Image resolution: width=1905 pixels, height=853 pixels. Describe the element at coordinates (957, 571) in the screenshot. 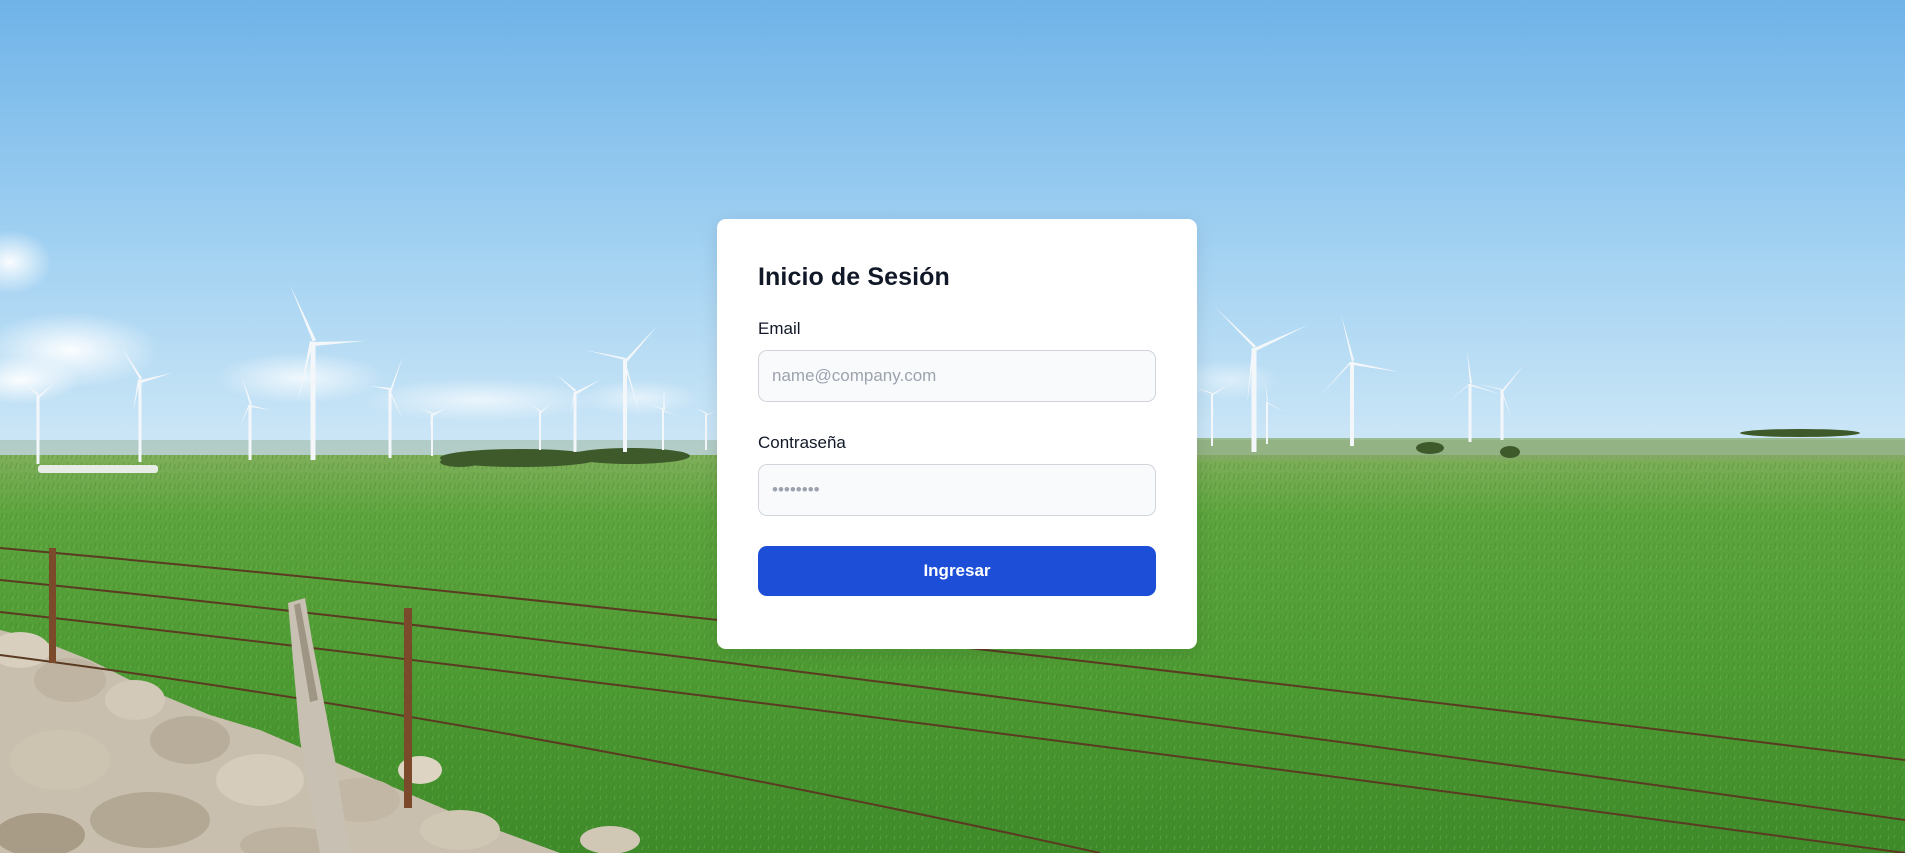

I see `submit-button: Ingresar` at that location.